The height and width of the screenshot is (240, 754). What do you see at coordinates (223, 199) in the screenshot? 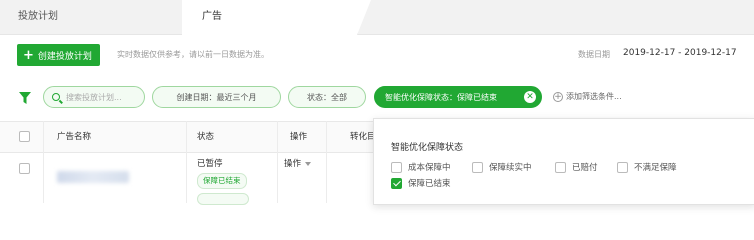
I see `status-badge-secondary` at bounding box center [223, 199].